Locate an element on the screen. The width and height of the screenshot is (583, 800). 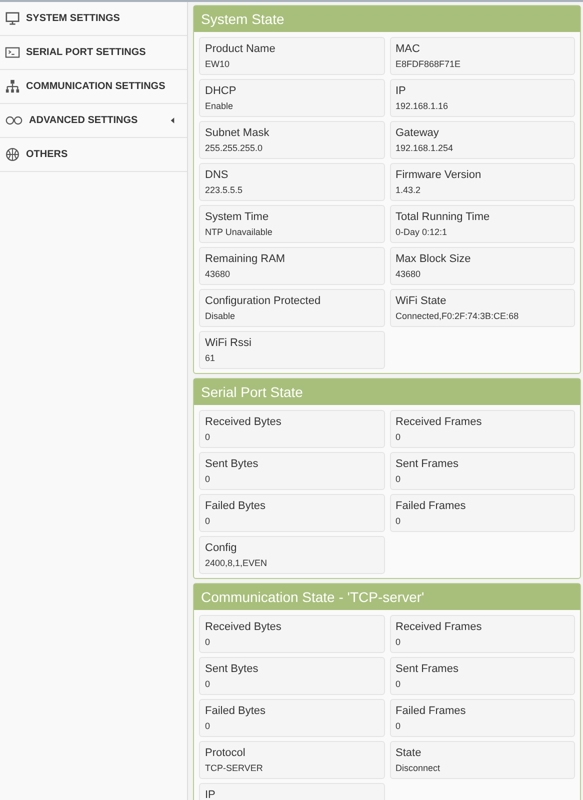
field-label: MAC is located at coordinates (408, 49).